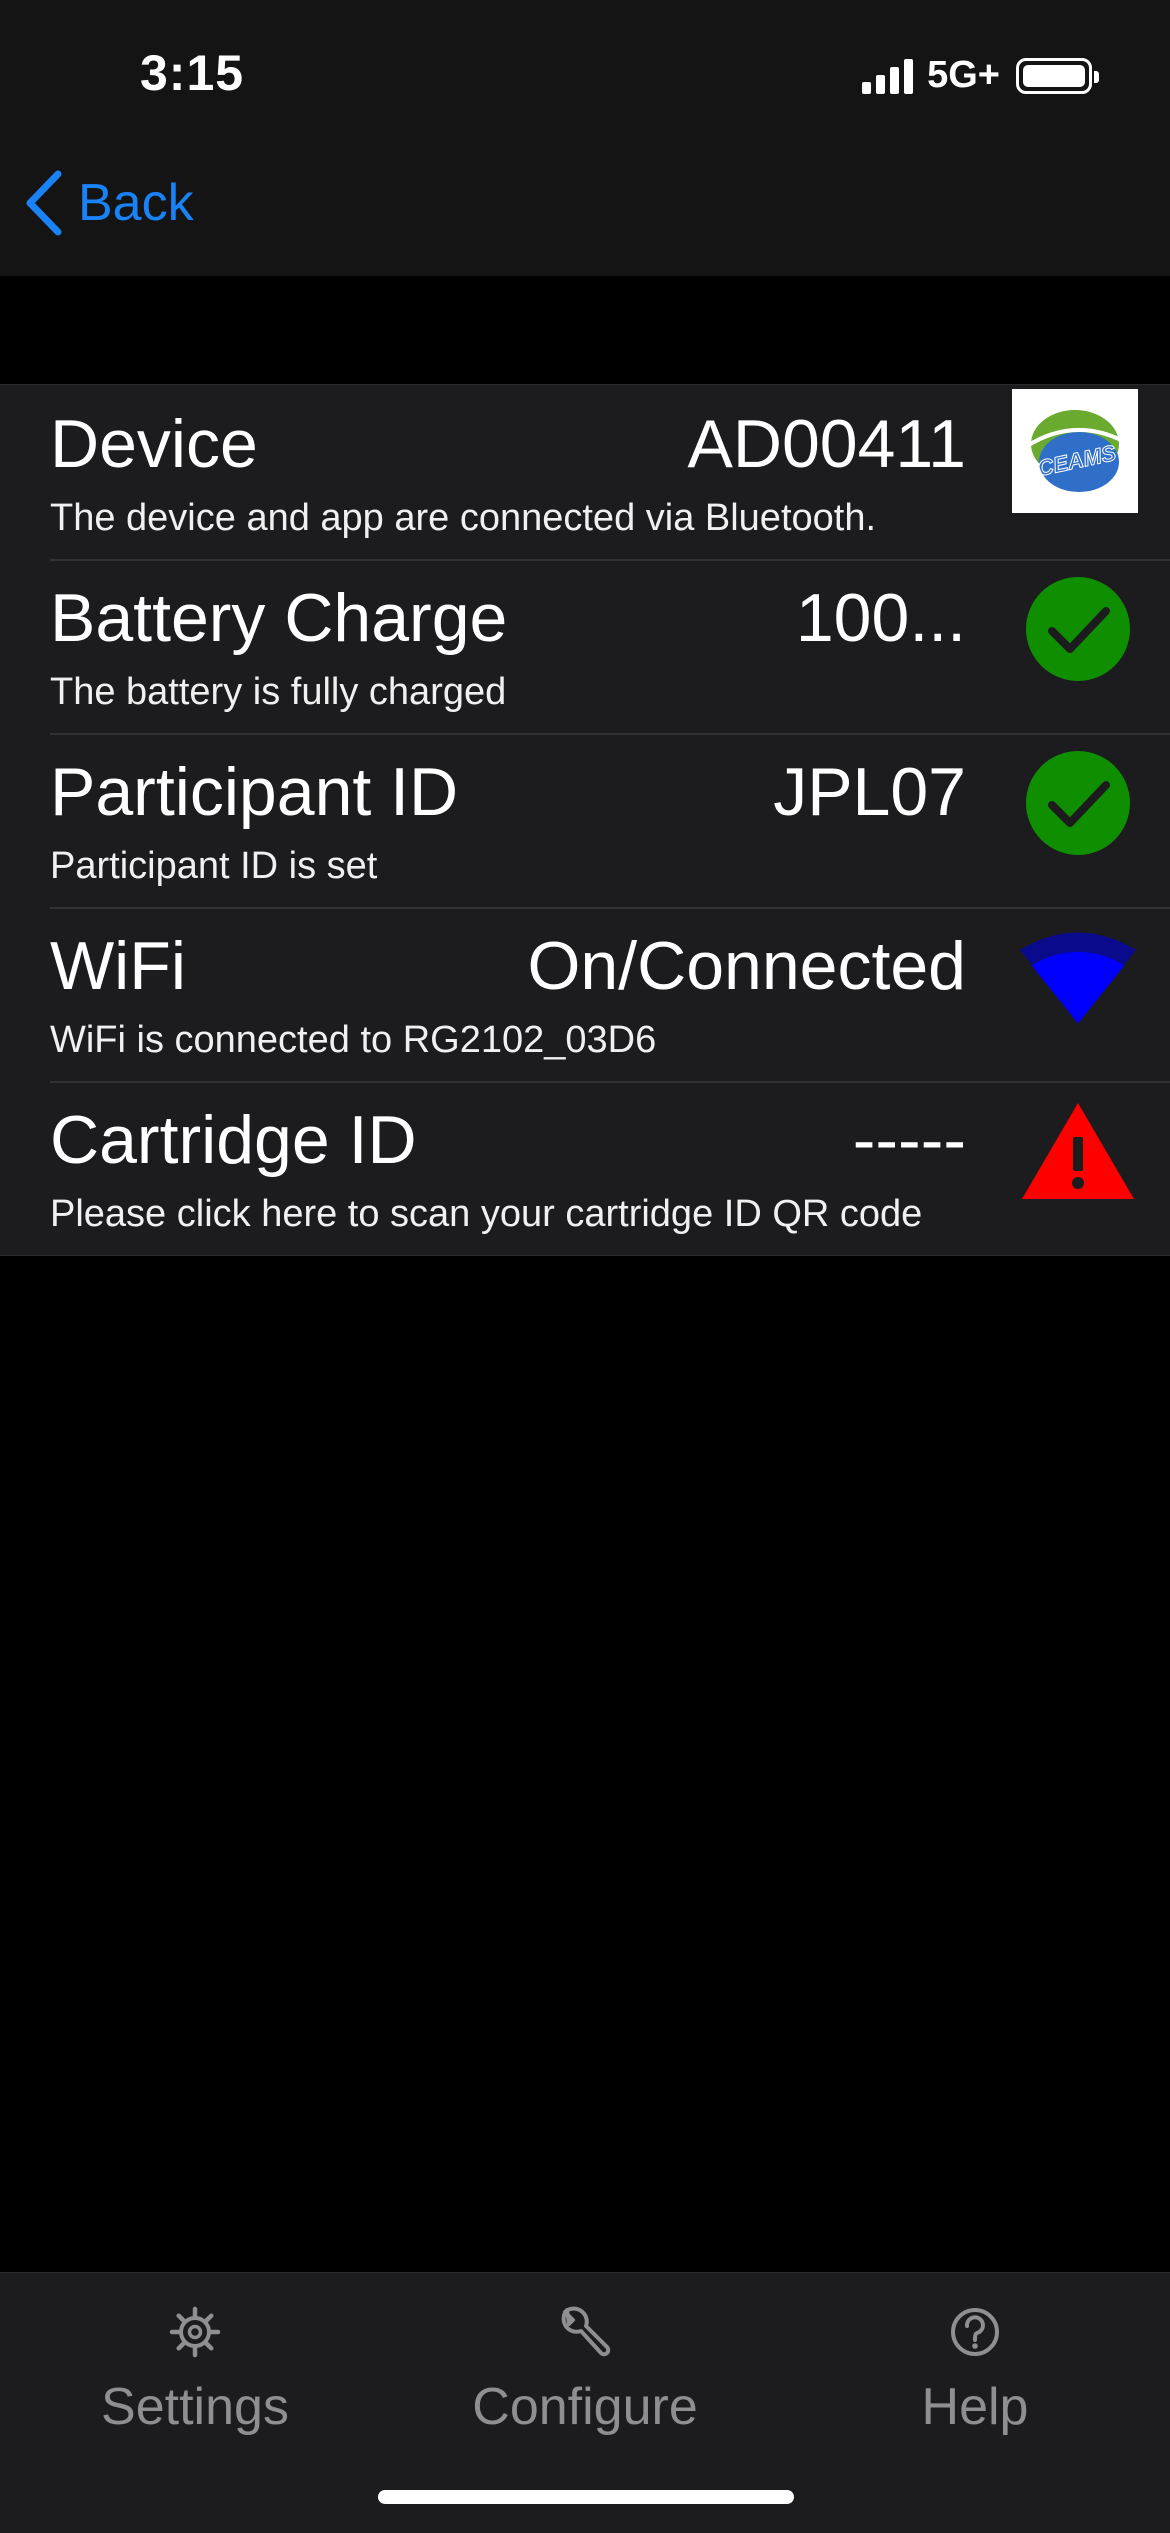  Describe the element at coordinates (975, 2407) in the screenshot. I see `tab-label: Help` at that location.